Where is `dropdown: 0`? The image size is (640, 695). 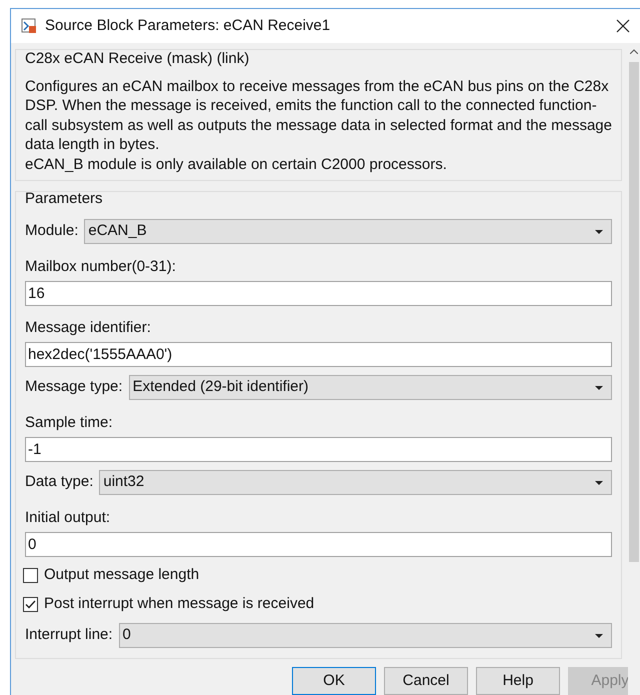 dropdown: 0 is located at coordinates (365, 635).